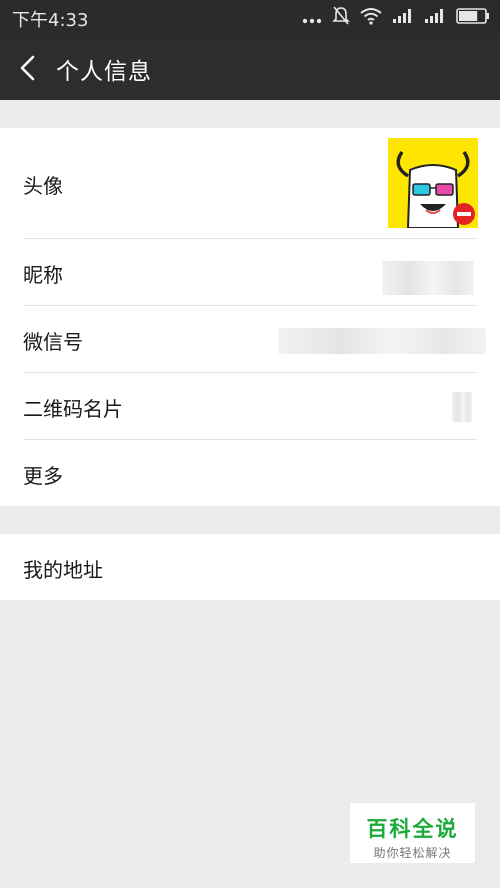 This screenshot has width=500, height=888. Describe the element at coordinates (53, 342) in the screenshot. I see `wechat-id-label: 微信号` at that location.